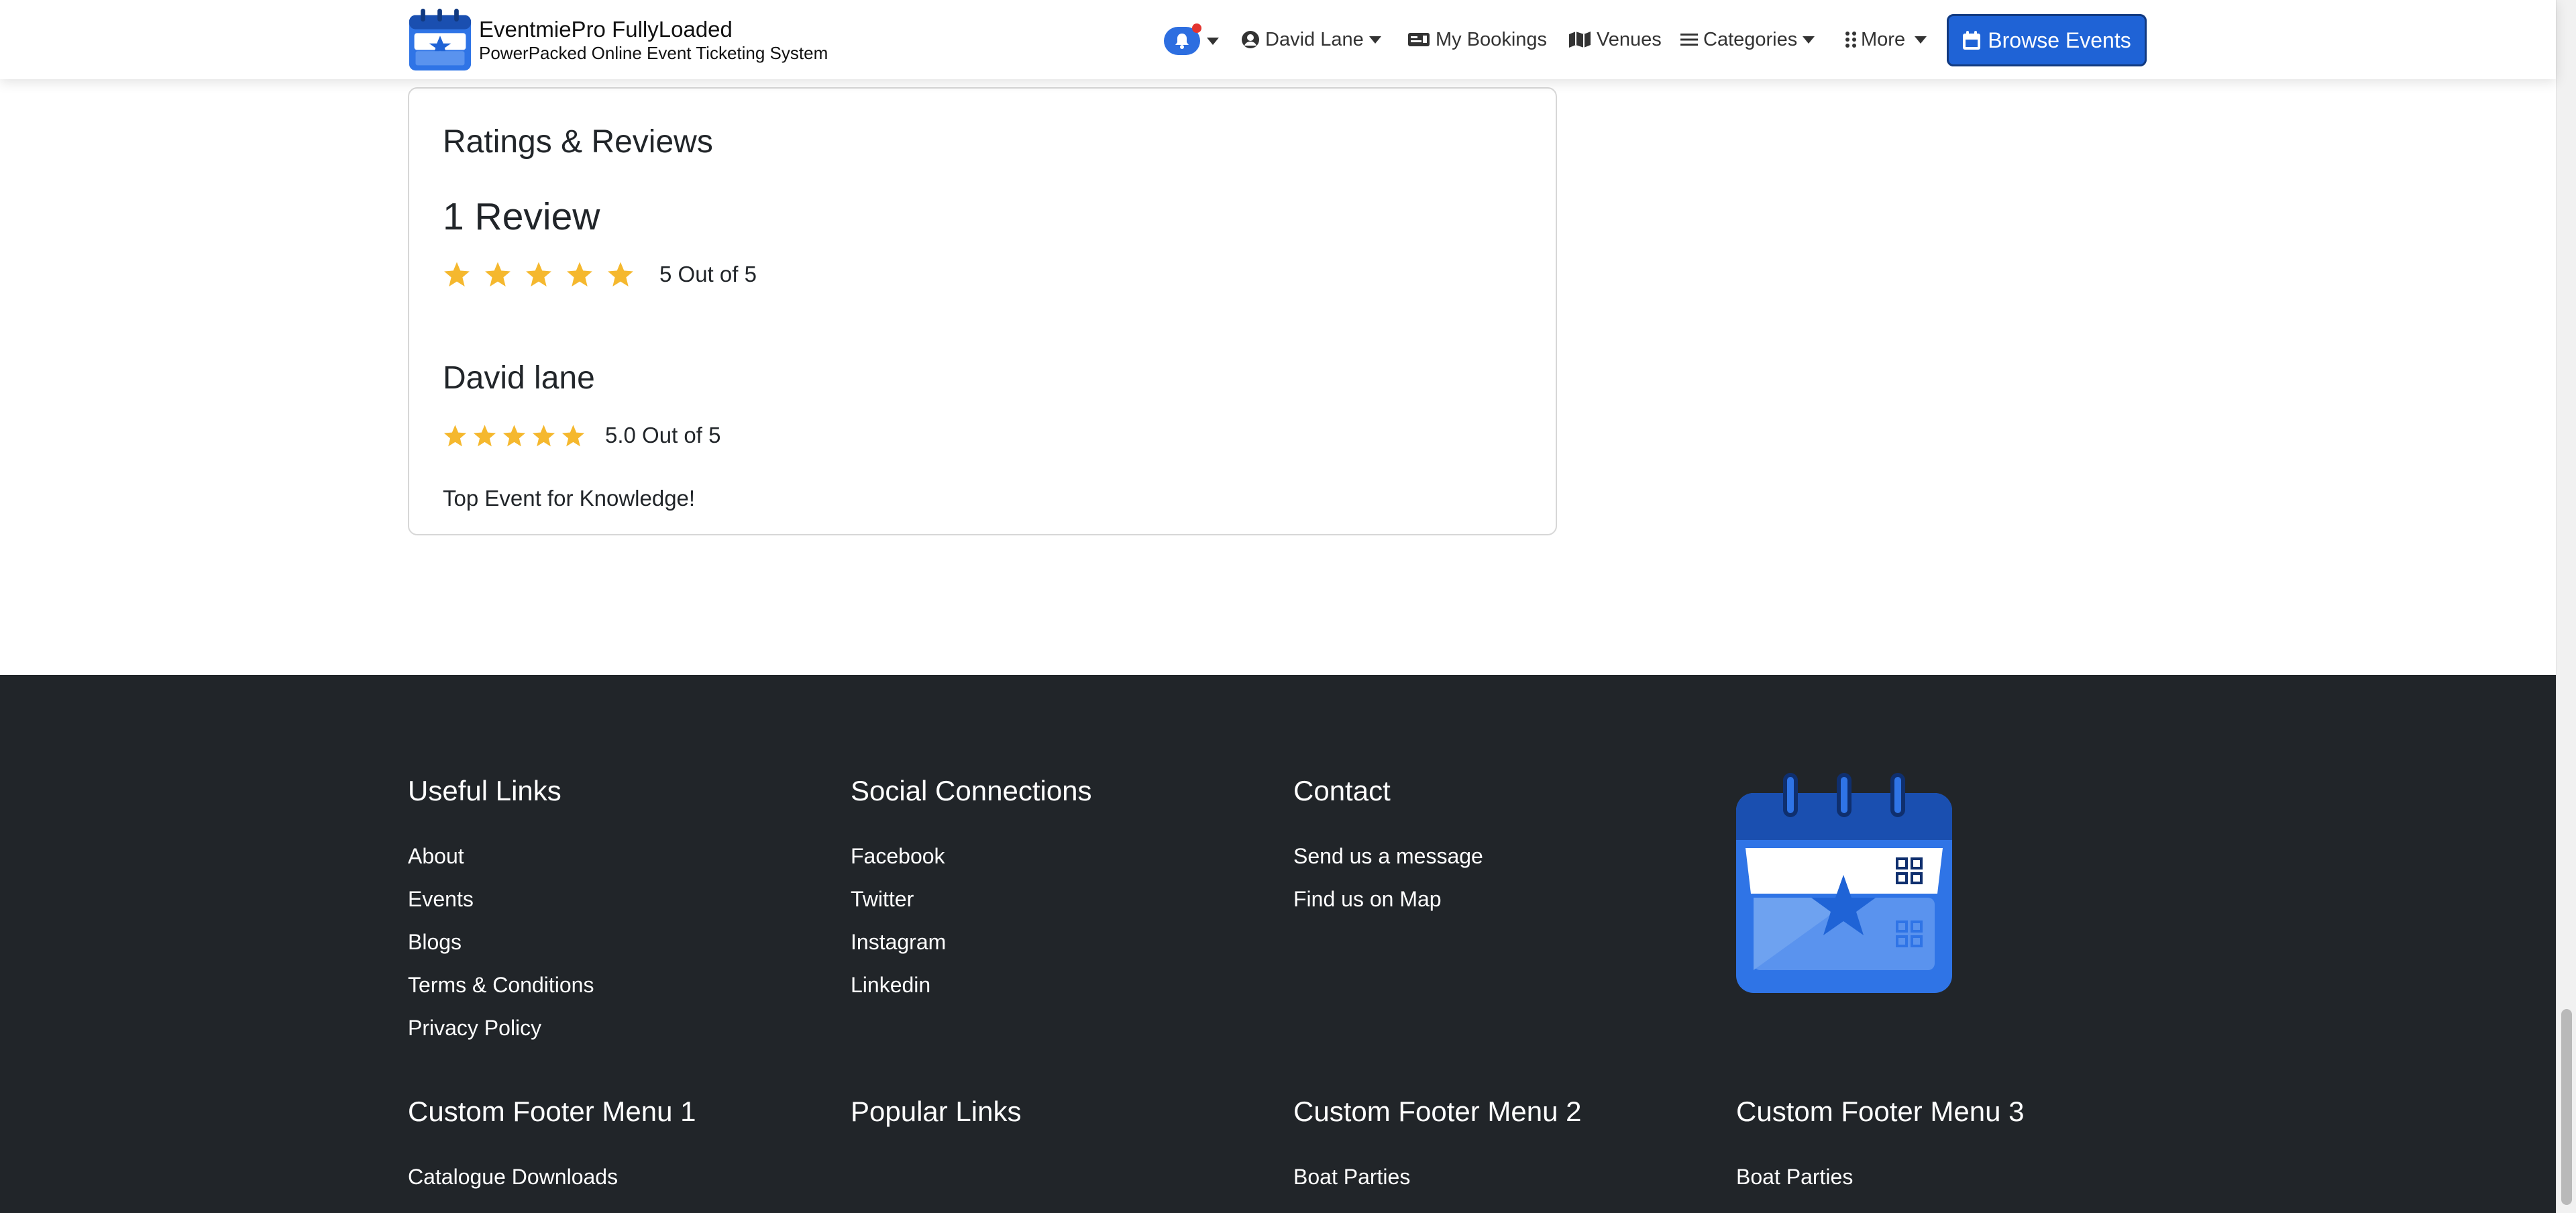 The width and height of the screenshot is (2576, 1213). I want to click on footer-link-linkedin: Linkedin, so click(890, 984).